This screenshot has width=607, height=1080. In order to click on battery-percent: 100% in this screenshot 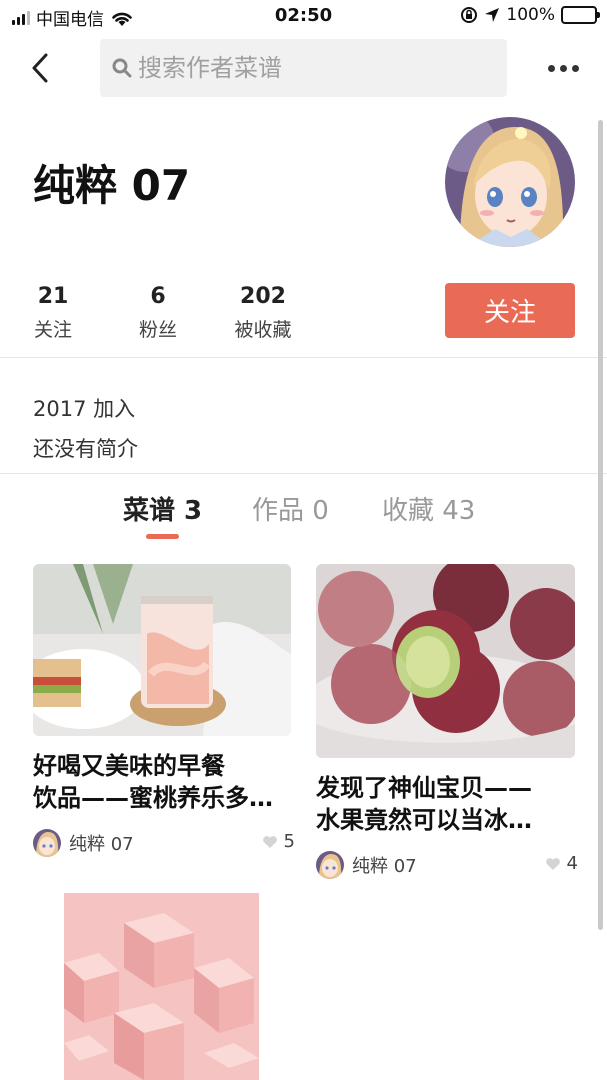, I will do `click(530, 15)`.